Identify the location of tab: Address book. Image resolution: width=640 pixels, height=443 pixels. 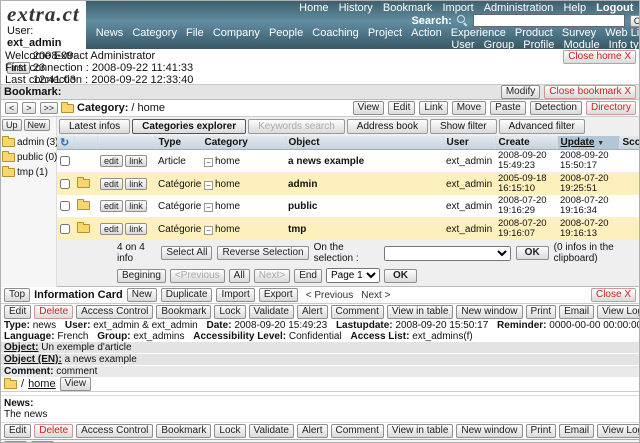
(387, 126).